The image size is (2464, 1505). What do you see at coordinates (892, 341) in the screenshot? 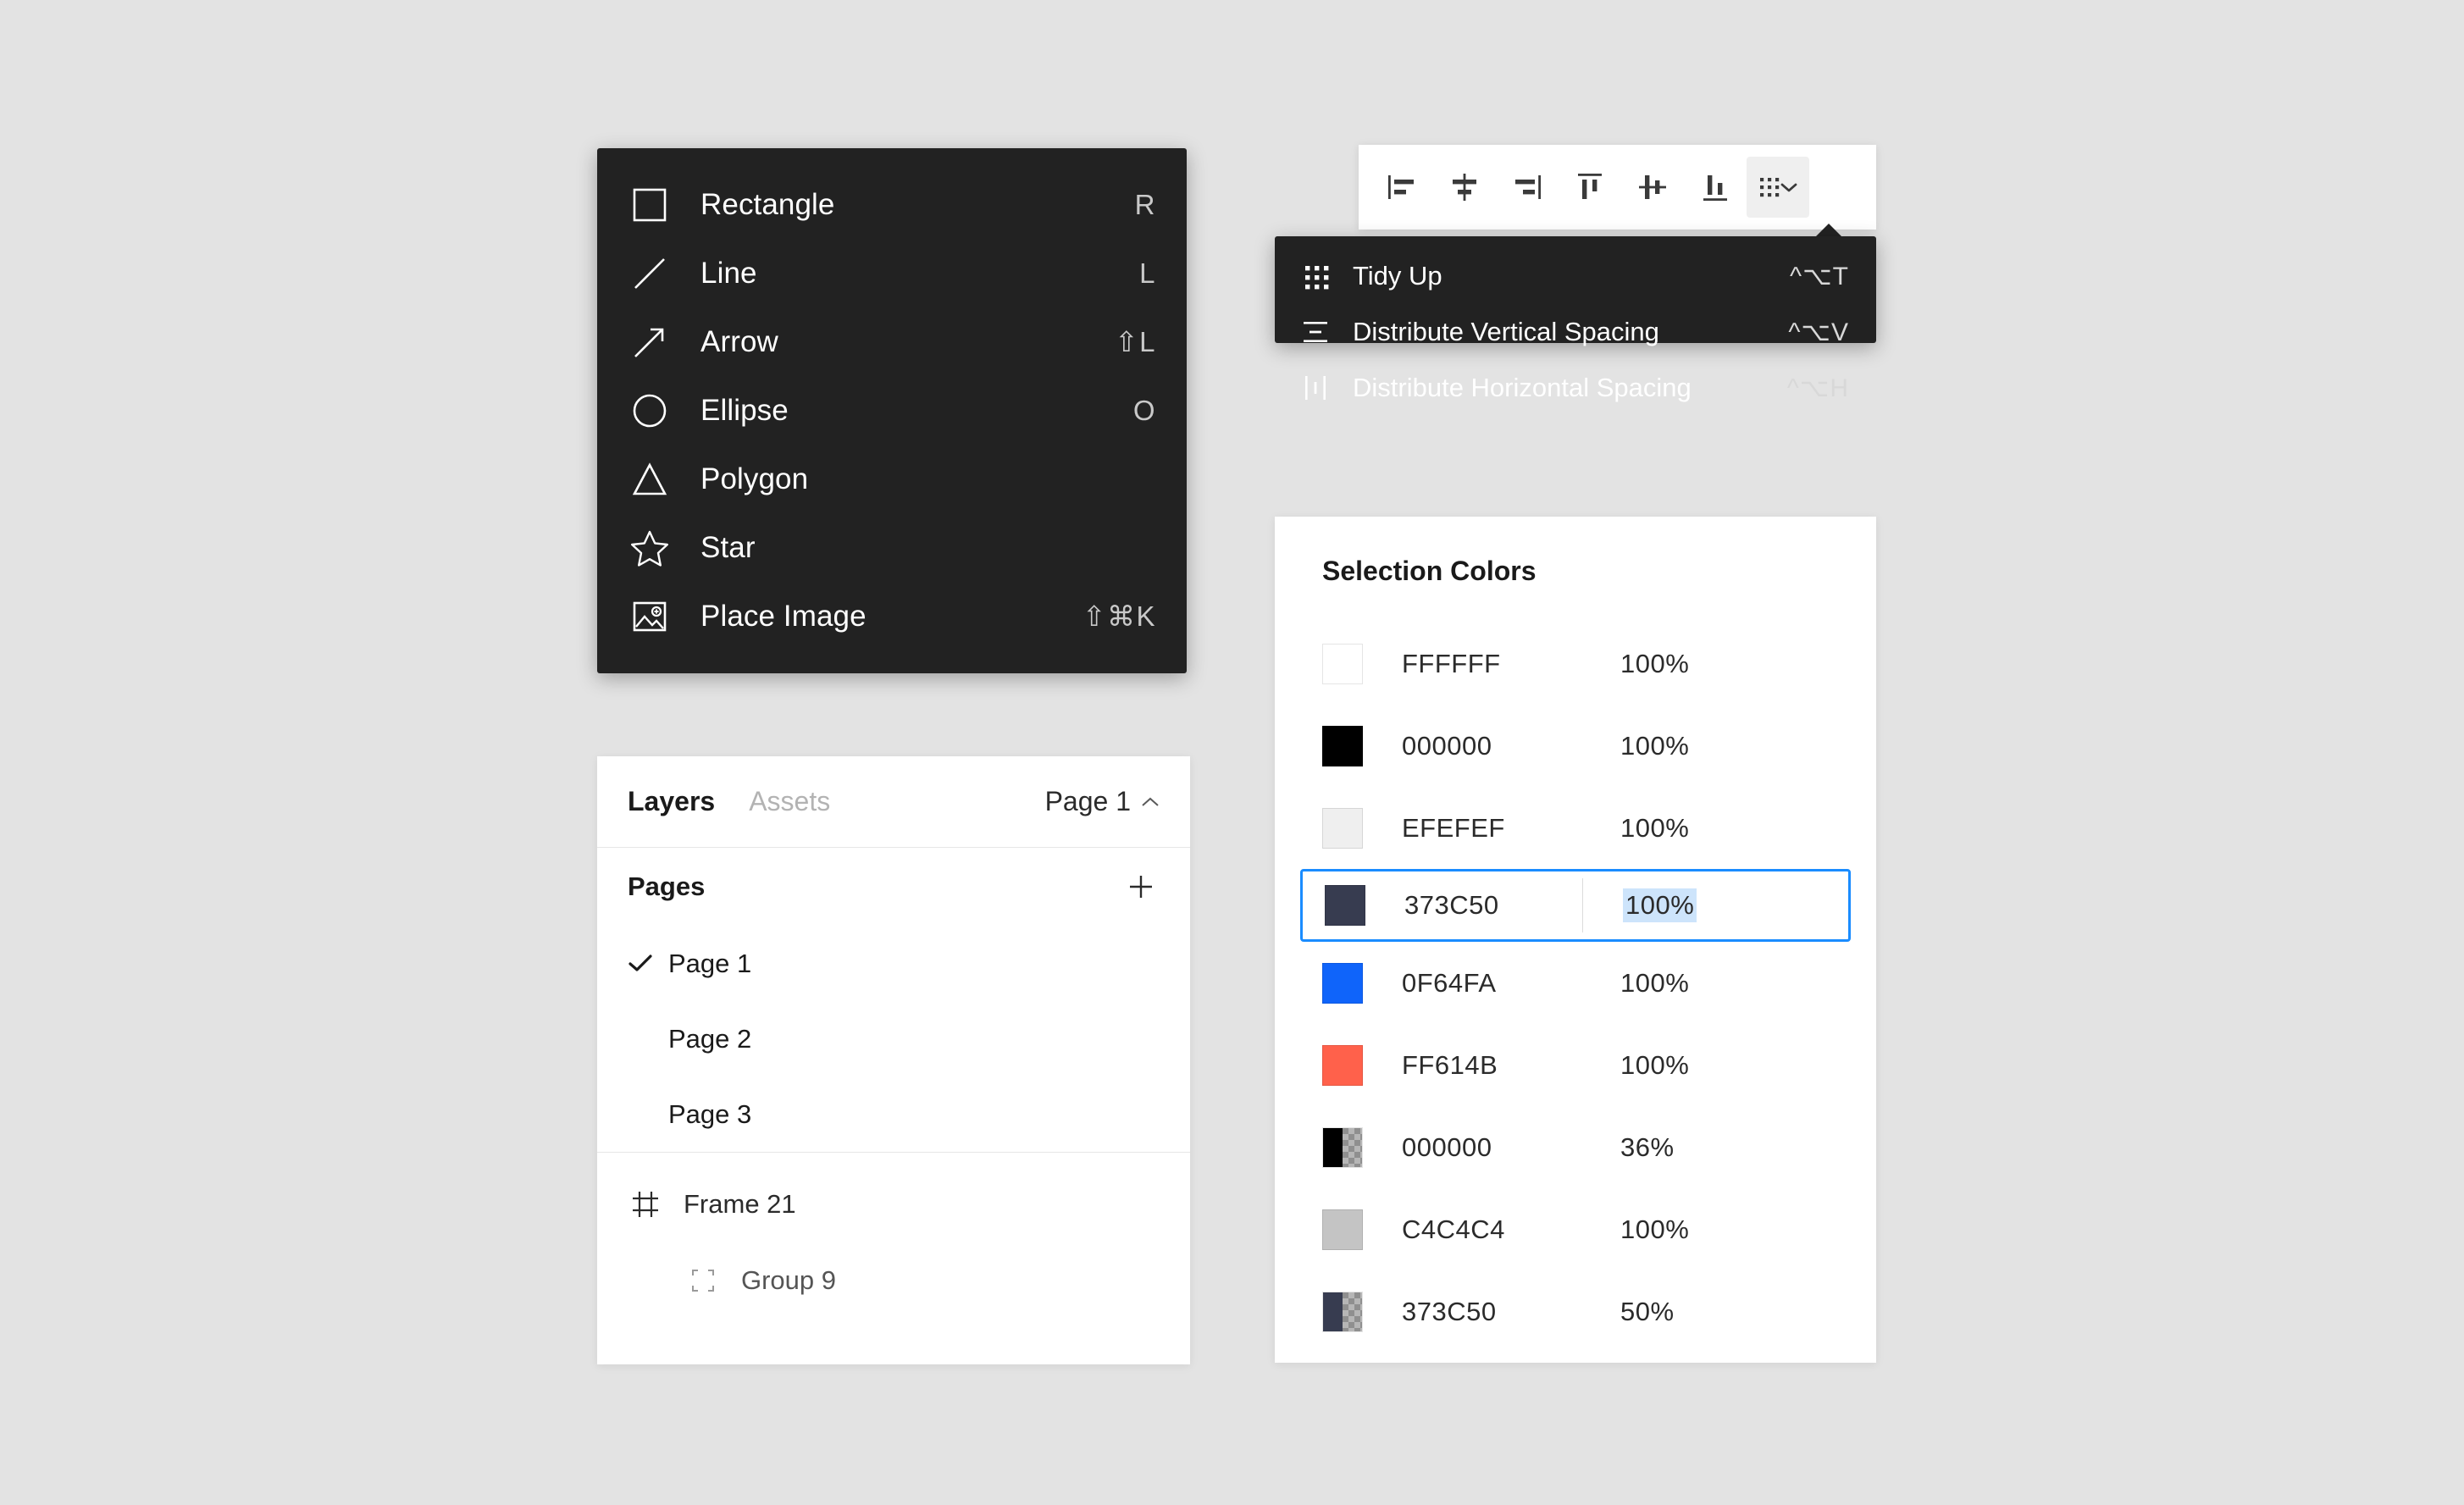
I see `shape-menu-item-arrow: Arrow ⇧L` at bounding box center [892, 341].